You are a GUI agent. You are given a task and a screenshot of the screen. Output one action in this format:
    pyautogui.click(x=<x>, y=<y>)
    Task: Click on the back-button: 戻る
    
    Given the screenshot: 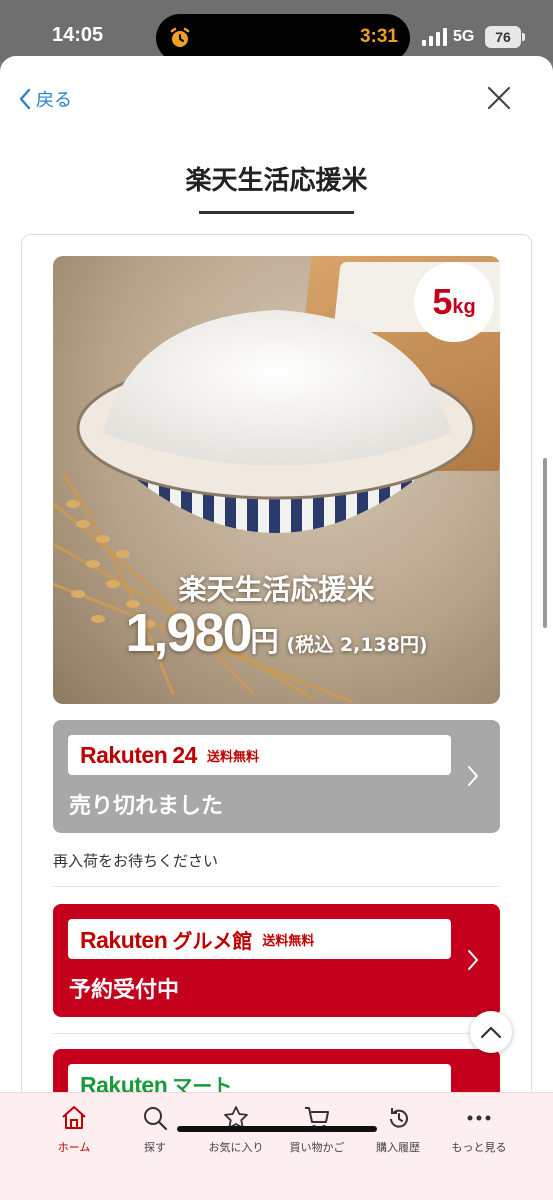 What is the action you would take?
    pyautogui.click(x=45, y=99)
    